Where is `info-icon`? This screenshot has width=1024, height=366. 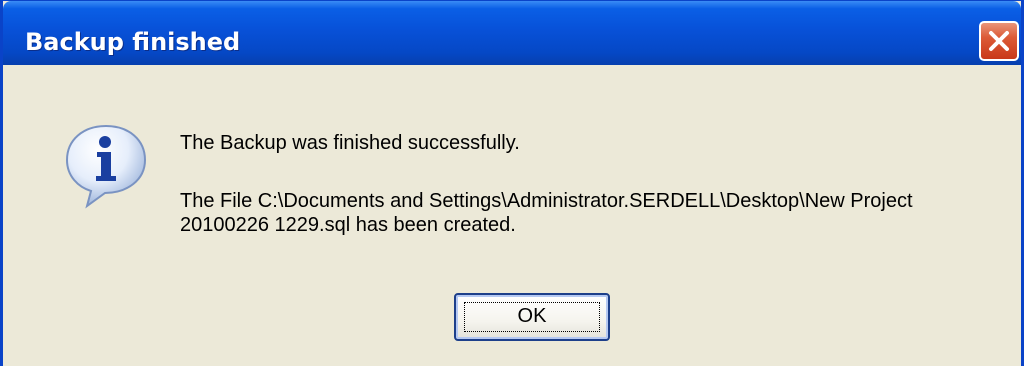 info-icon is located at coordinates (106, 166).